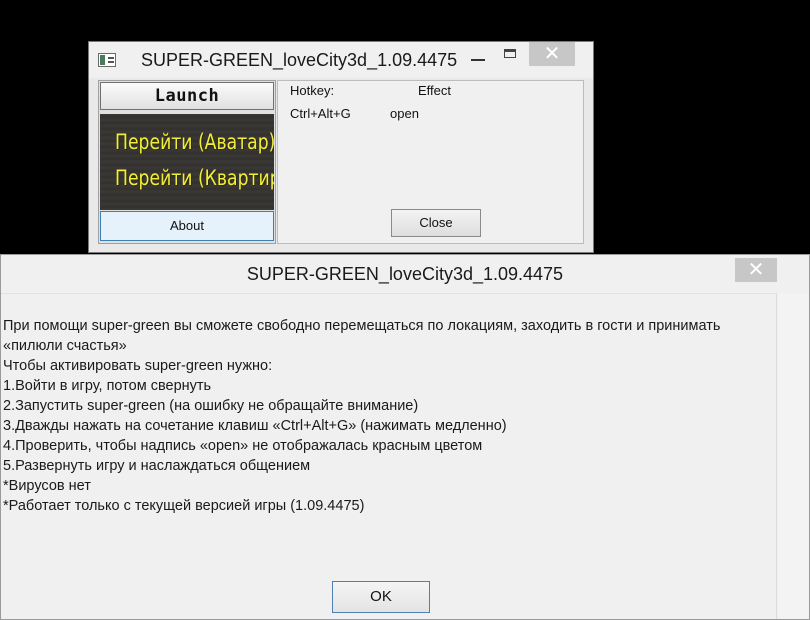 The image size is (810, 620). I want to click on dialog-title: SUPER-GREEN_loveCity3d_1.09.4475, so click(405, 274).